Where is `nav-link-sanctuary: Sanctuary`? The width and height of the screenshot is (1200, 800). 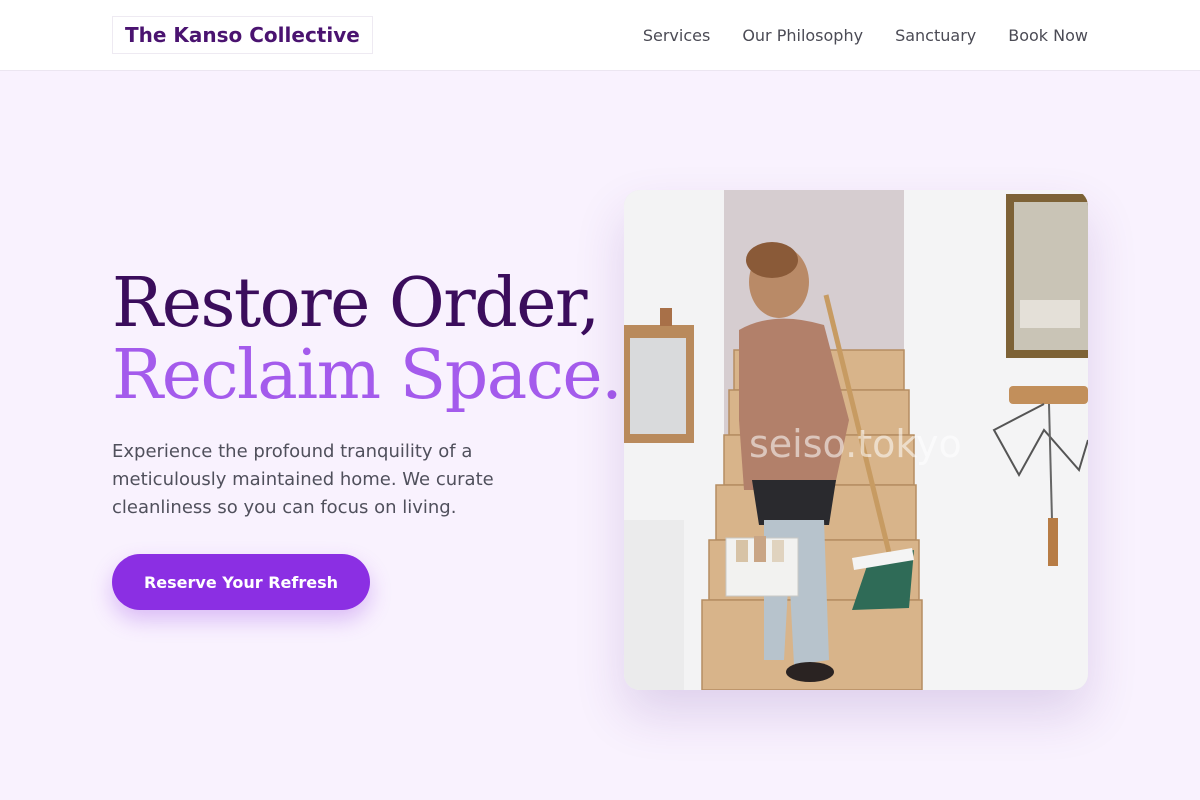
nav-link-sanctuary: Sanctuary is located at coordinates (935, 35).